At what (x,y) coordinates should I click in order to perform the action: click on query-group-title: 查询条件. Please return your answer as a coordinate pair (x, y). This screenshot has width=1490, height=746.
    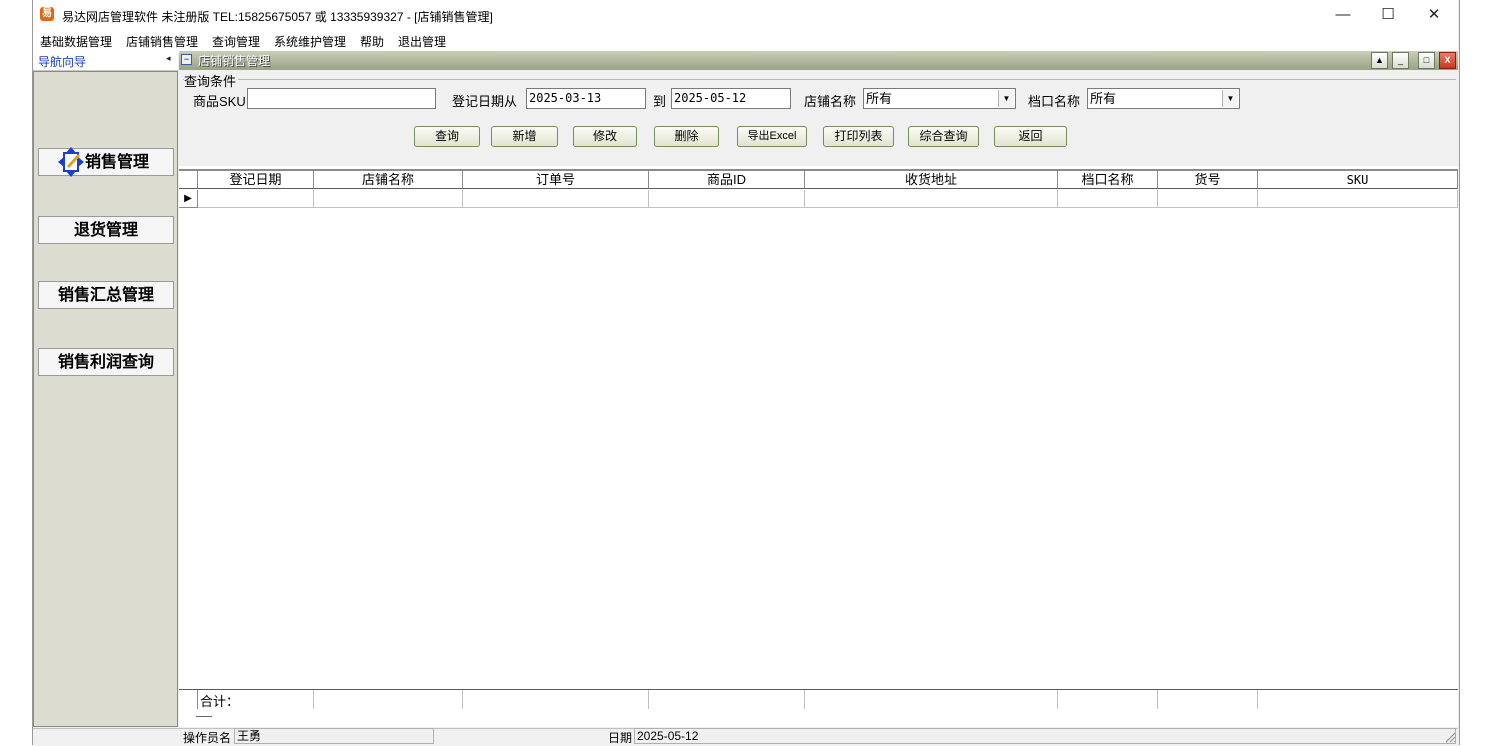
    Looking at the image, I should click on (211, 80).